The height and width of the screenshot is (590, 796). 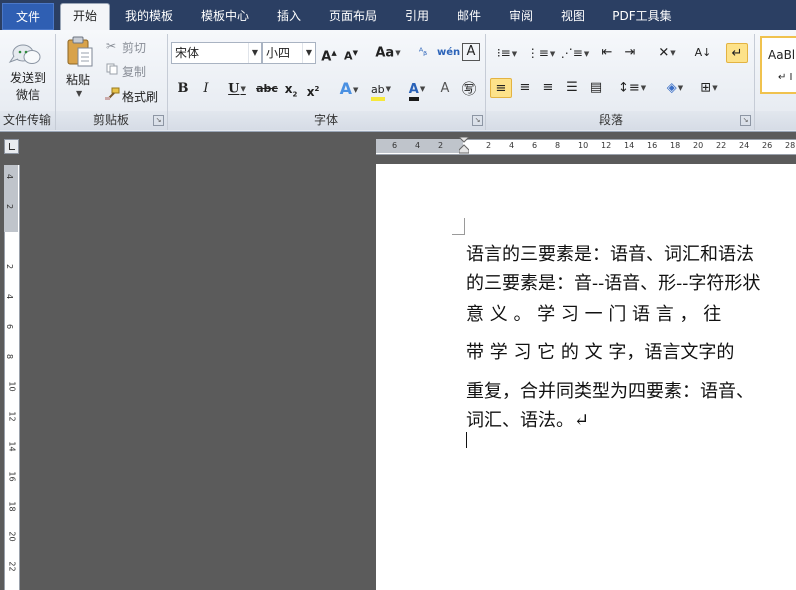 What do you see at coordinates (610, 253) in the screenshot?
I see `document-line: 语言的三要素是：语音、词汇和语法` at bounding box center [610, 253].